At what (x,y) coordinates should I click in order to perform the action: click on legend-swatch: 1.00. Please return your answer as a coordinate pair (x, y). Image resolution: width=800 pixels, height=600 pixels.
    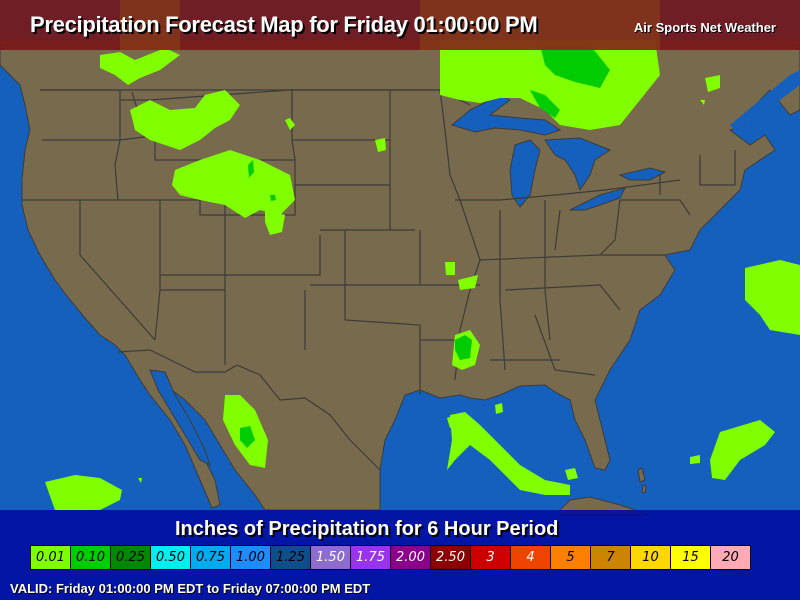
    Looking at the image, I should click on (251, 557).